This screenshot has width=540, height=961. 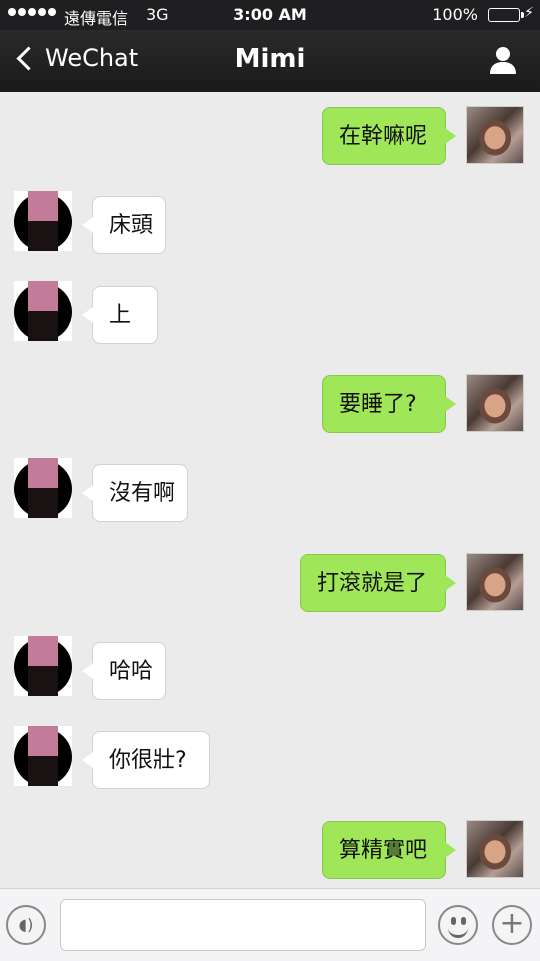 I want to click on plus-icon: +, so click(x=512, y=923).